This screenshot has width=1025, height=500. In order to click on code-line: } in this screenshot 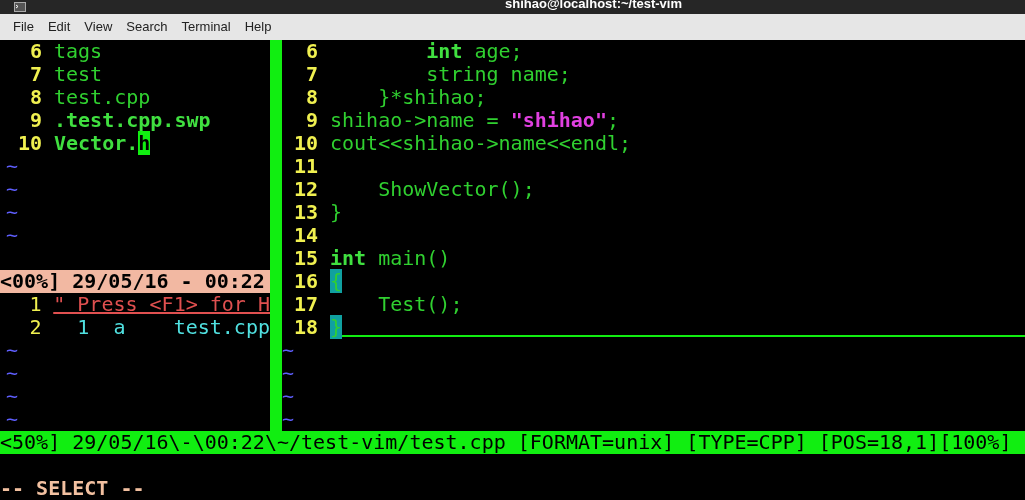, I will do `click(336, 212)`.